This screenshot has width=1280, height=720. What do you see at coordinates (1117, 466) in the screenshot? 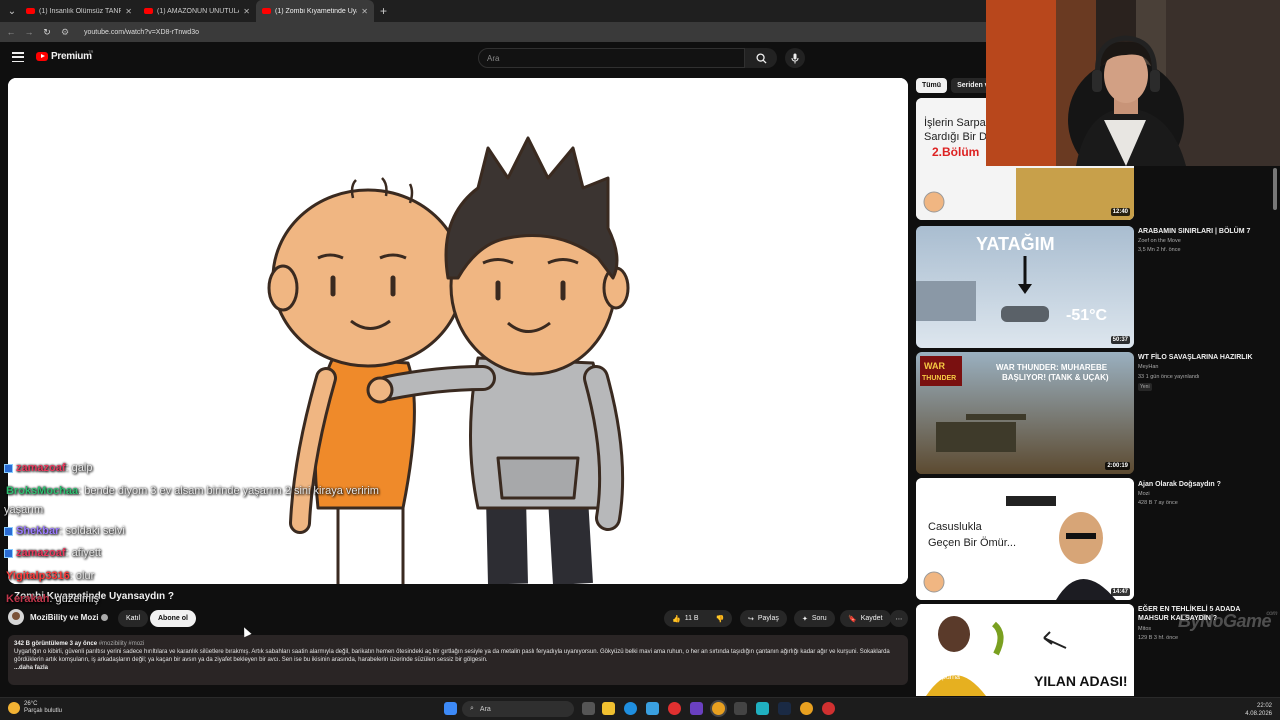
I see `video-duration: 2:00:19` at bounding box center [1117, 466].